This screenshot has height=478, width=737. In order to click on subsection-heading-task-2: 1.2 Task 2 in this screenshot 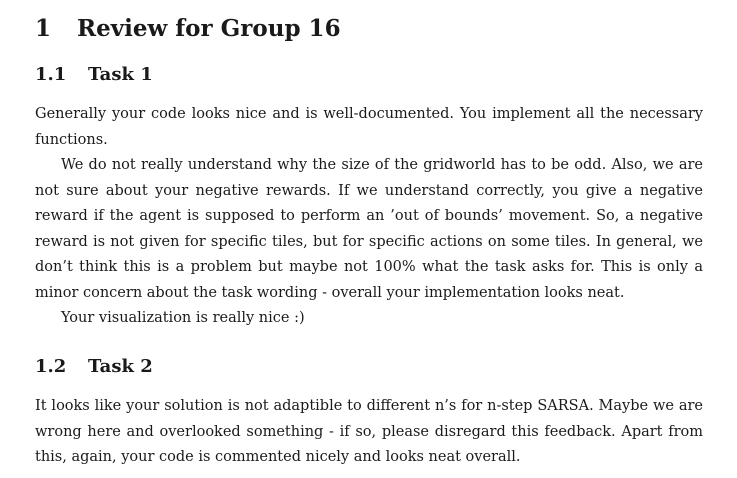, I will do `click(94, 367)`.